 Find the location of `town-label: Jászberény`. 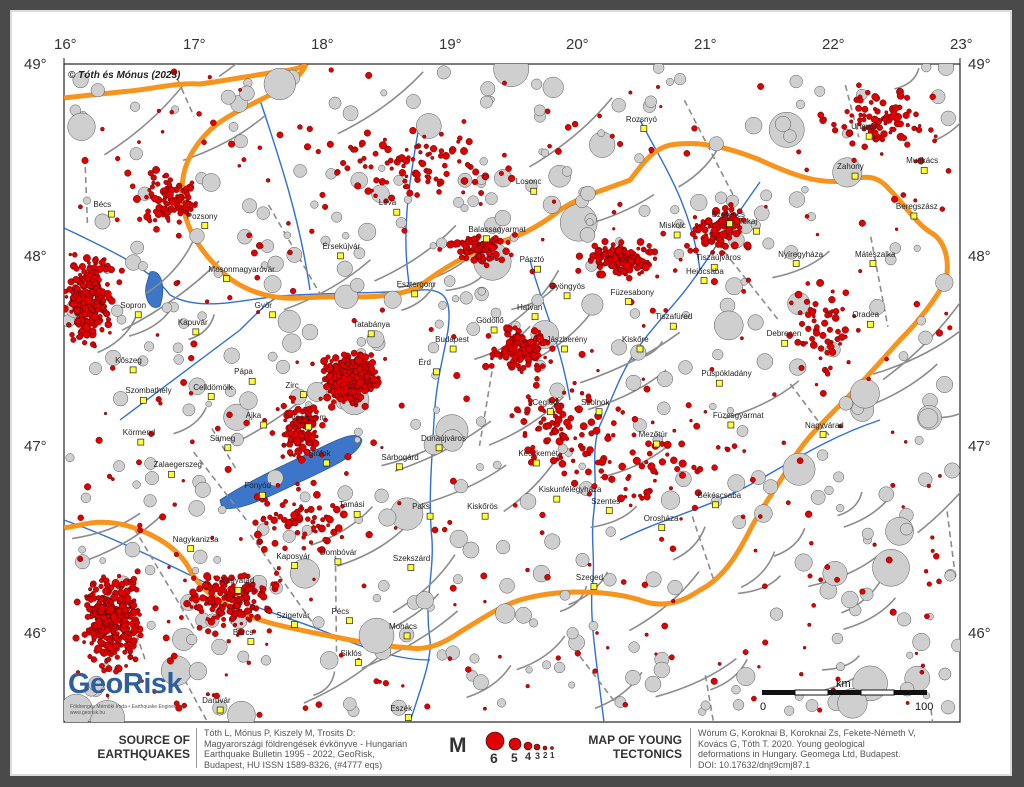

town-label: Jászberény is located at coordinates (567, 339).